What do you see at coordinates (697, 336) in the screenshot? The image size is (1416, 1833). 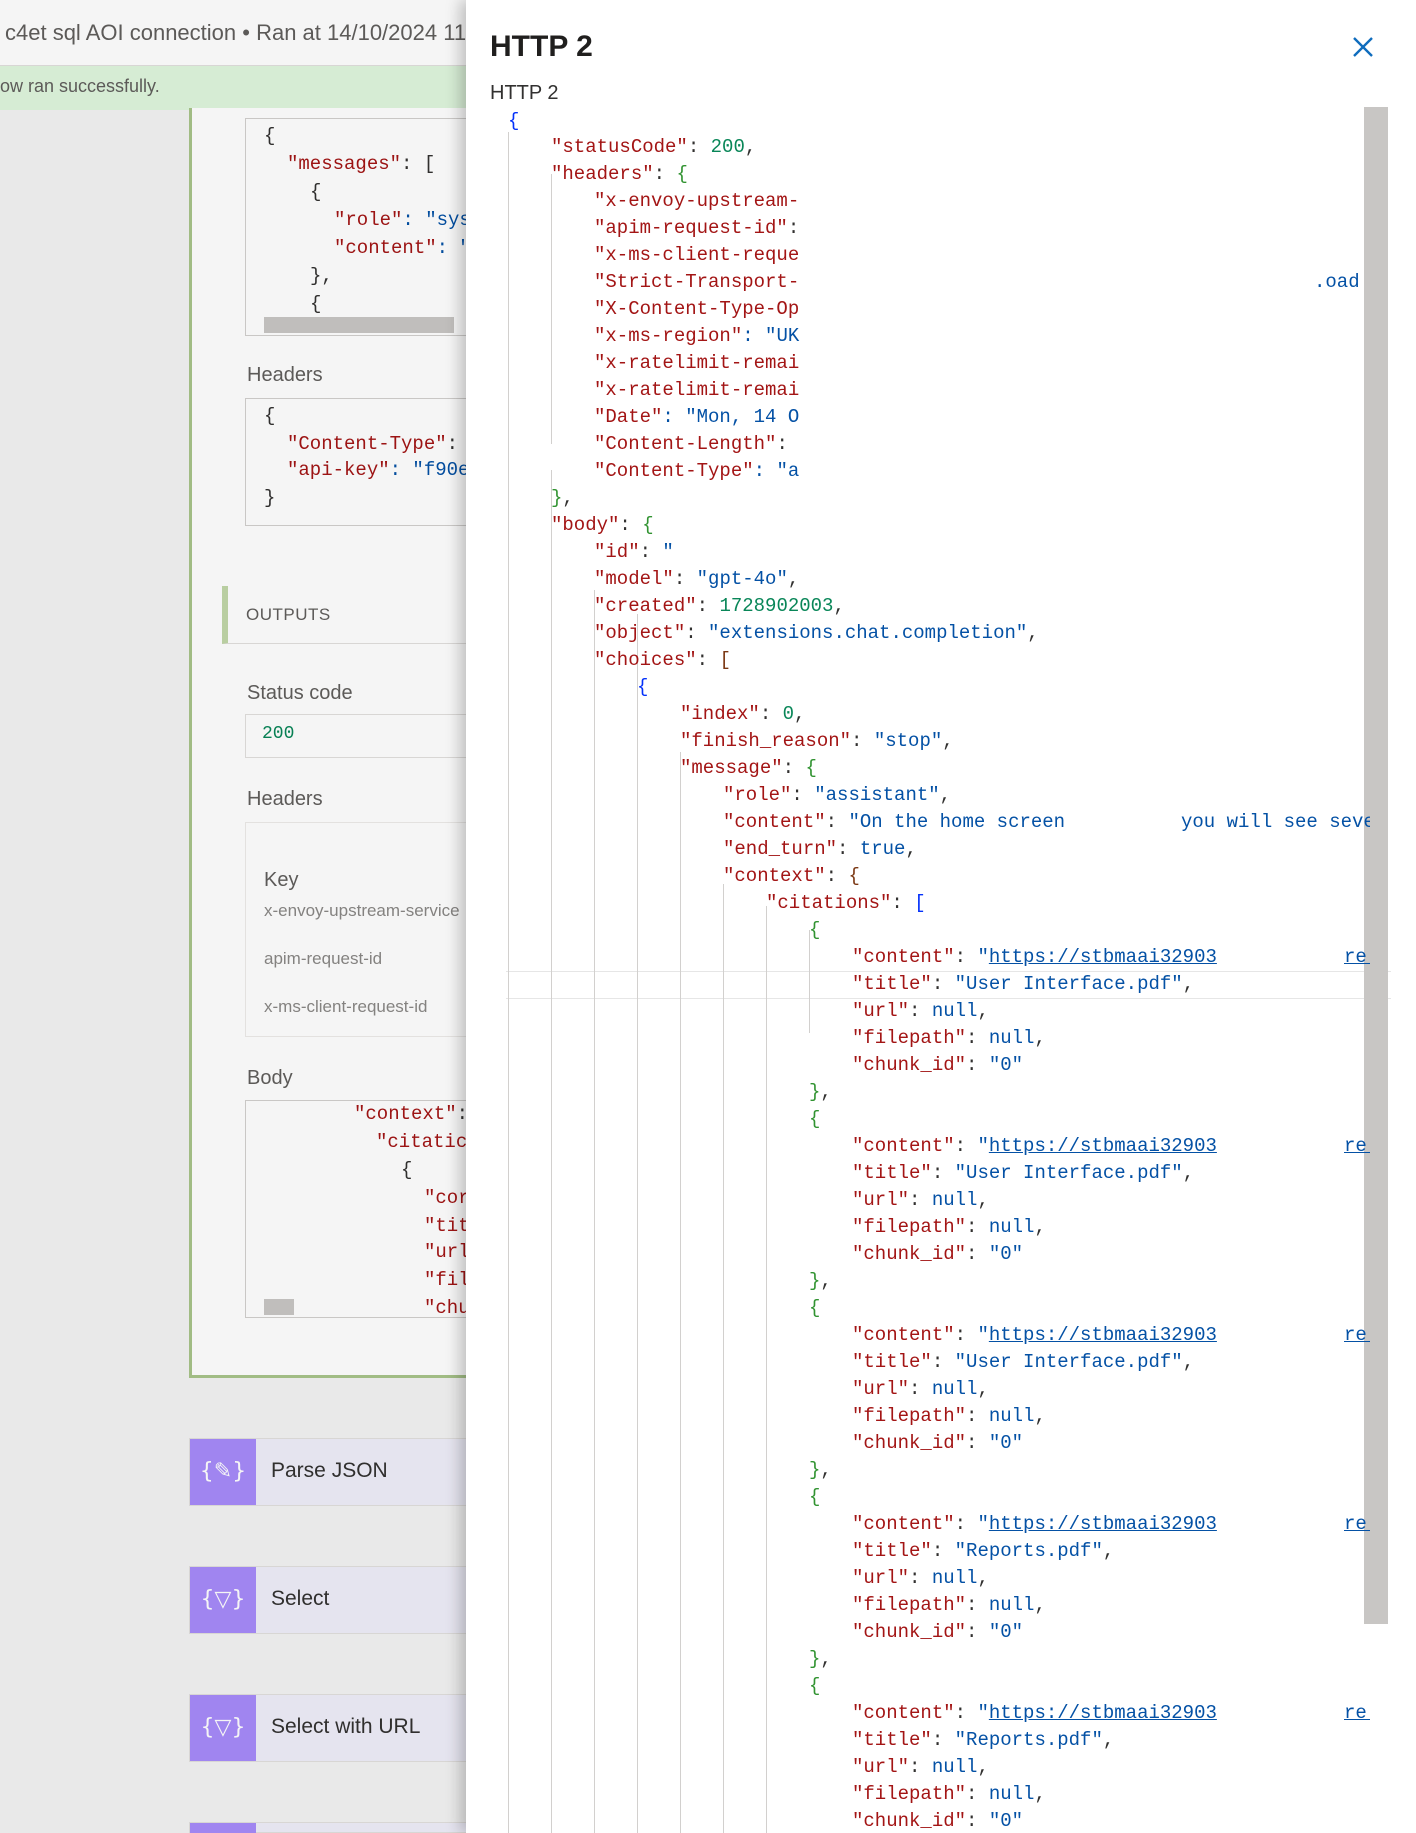 I see `json-line: "x-ms-region": "UK` at bounding box center [697, 336].